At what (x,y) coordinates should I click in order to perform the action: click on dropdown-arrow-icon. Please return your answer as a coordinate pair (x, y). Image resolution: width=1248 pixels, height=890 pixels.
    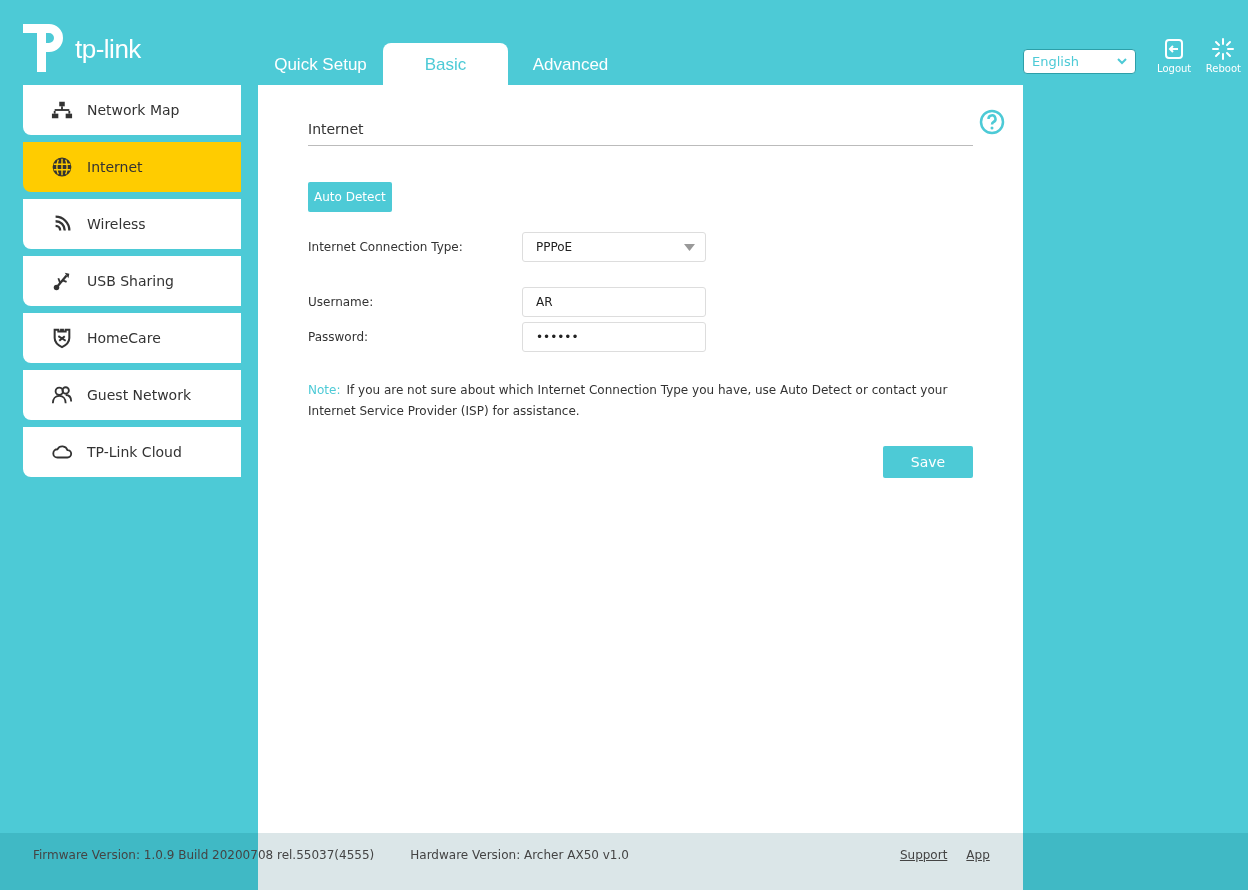
    Looking at the image, I should click on (689, 247).